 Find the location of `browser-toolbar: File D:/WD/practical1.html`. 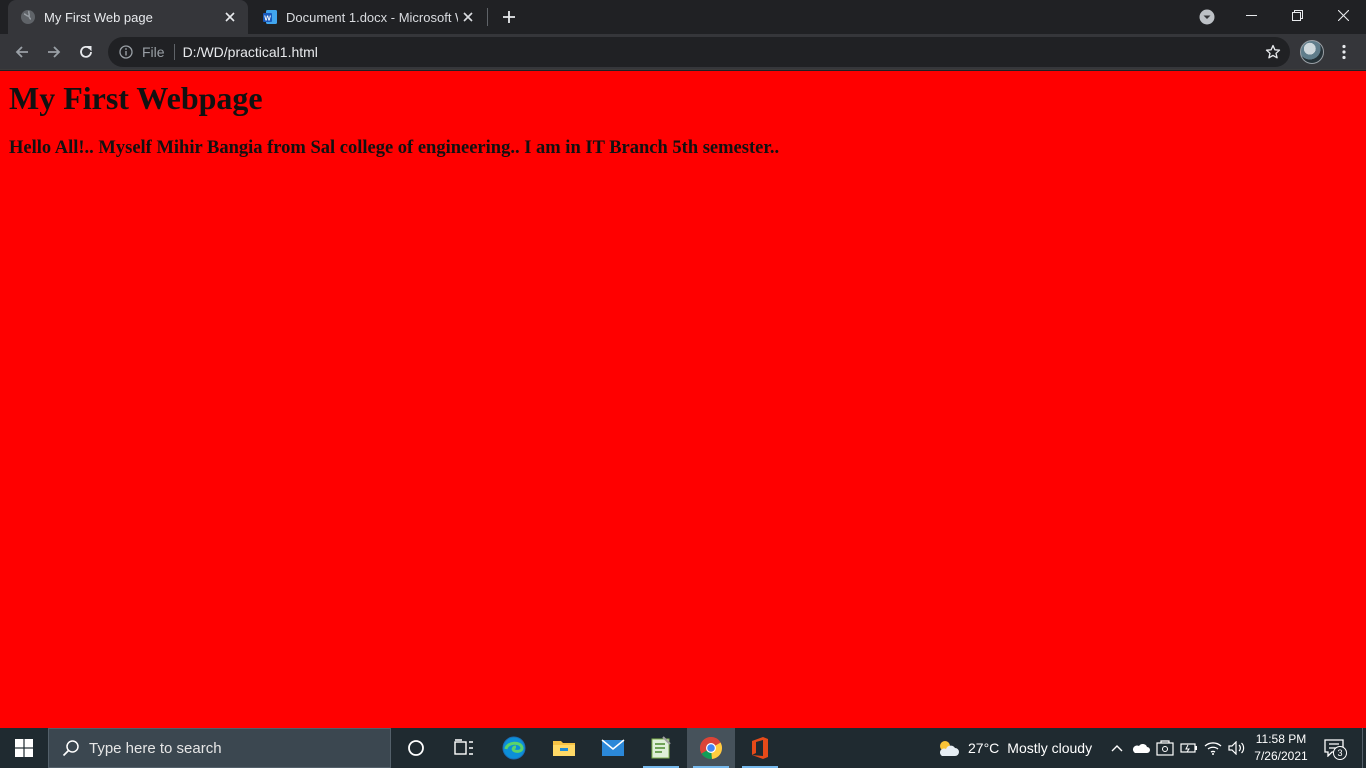

browser-toolbar: File D:/WD/practical1.html is located at coordinates (683, 52).